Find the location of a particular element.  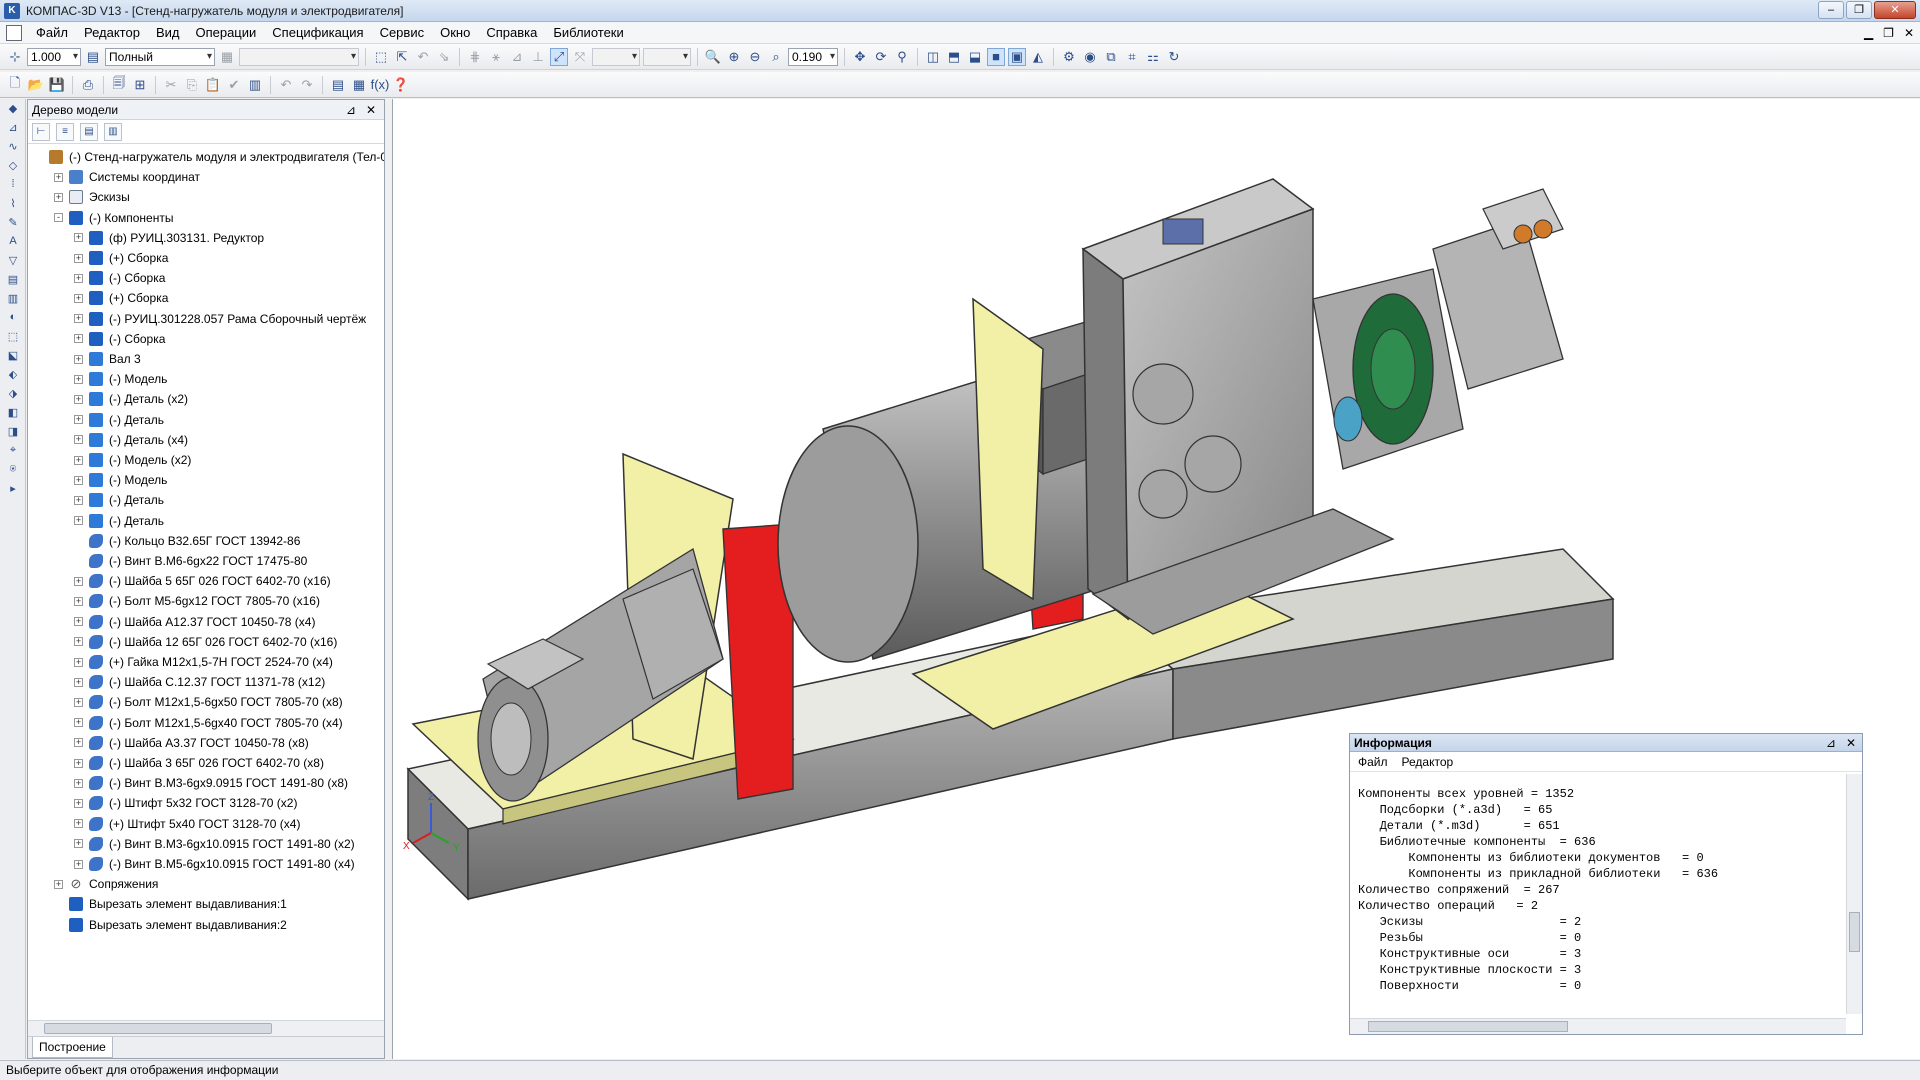

tree-row: + (-) Шайба 5 65Г 026 ГОСТ 6402-70 (x16) is located at coordinates (202, 581).